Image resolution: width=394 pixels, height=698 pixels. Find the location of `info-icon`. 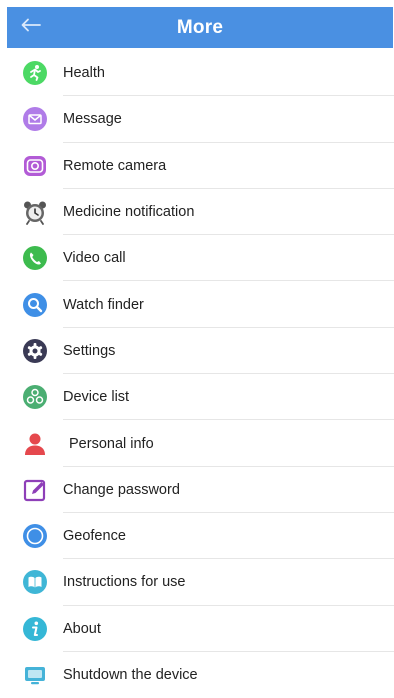

info-icon is located at coordinates (35, 629).